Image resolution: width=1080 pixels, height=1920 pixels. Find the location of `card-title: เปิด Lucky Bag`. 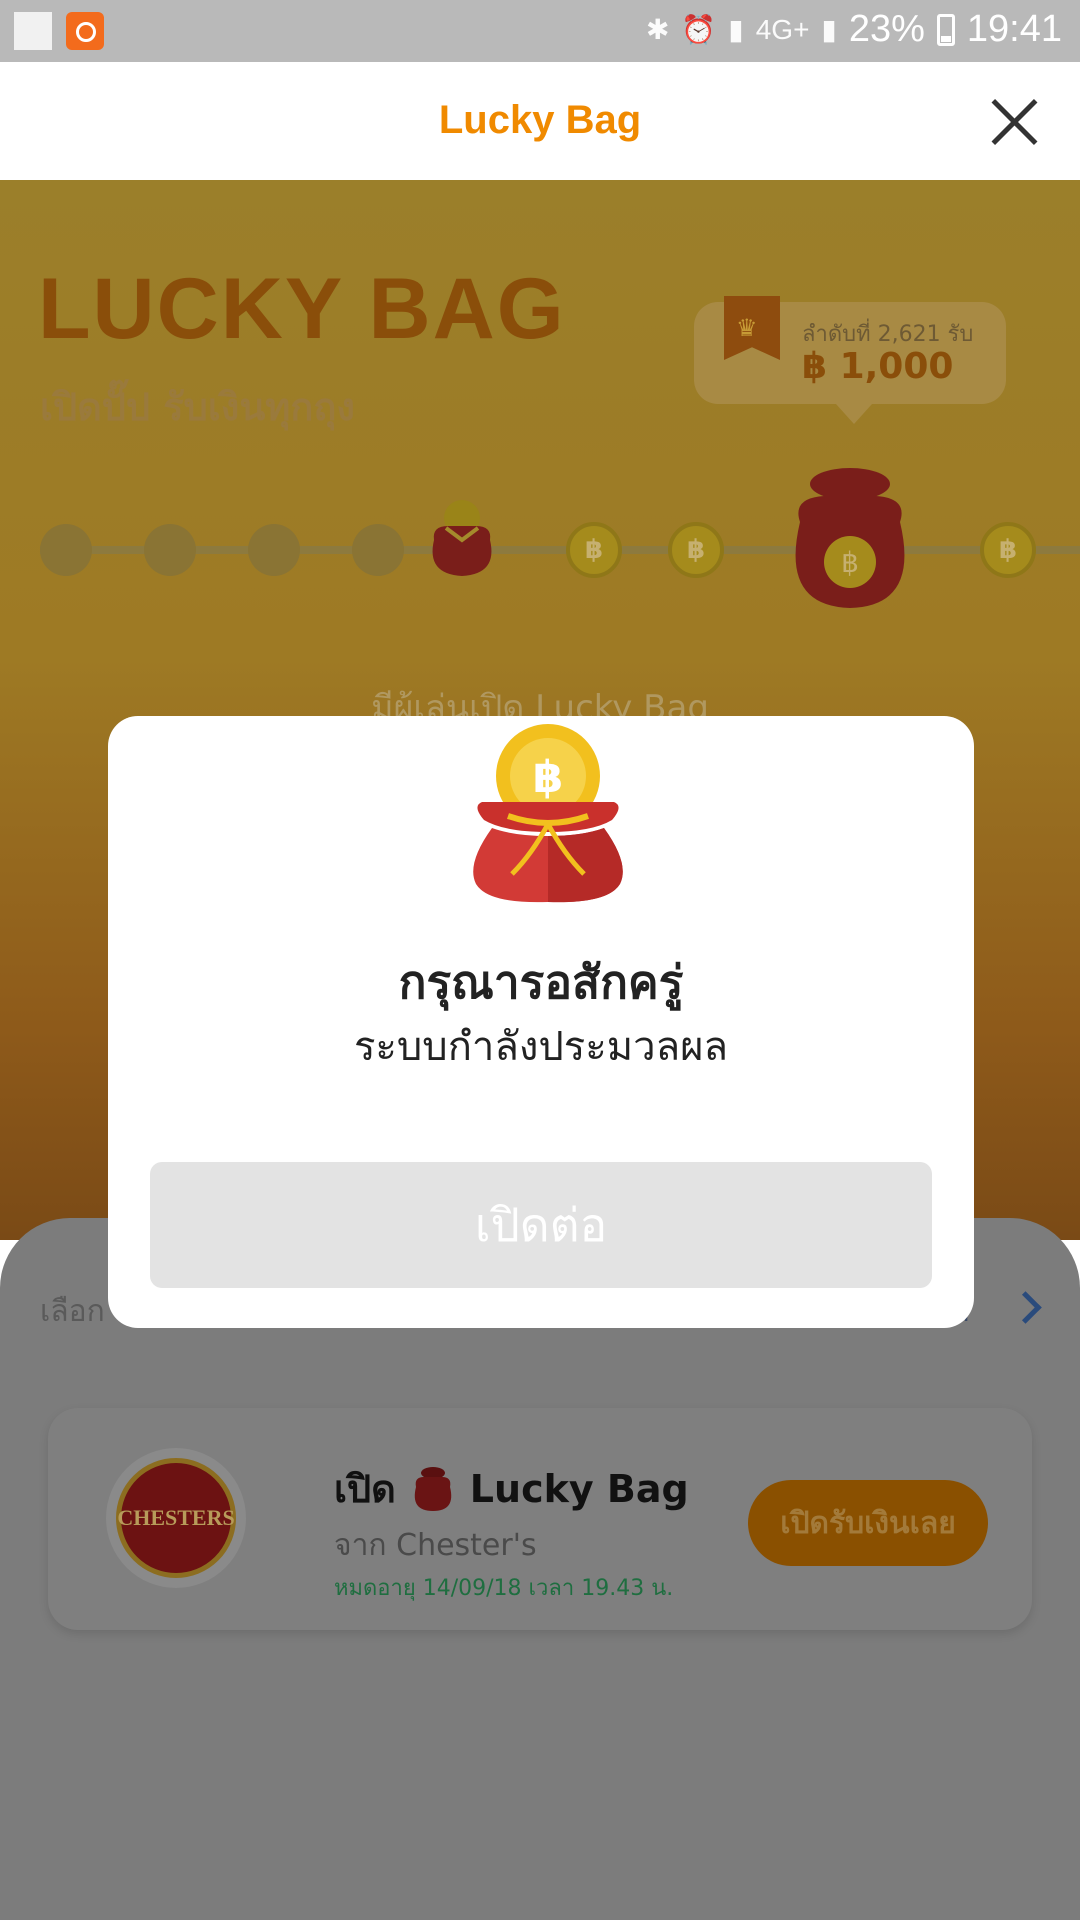

card-title: เปิด Lucky Bag is located at coordinates (511, 1488).